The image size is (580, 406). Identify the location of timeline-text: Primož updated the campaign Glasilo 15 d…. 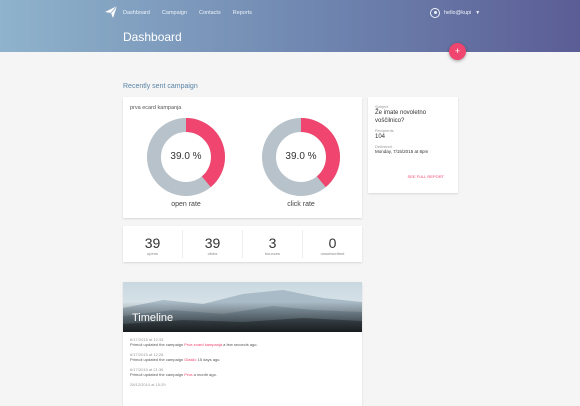
(242, 359).